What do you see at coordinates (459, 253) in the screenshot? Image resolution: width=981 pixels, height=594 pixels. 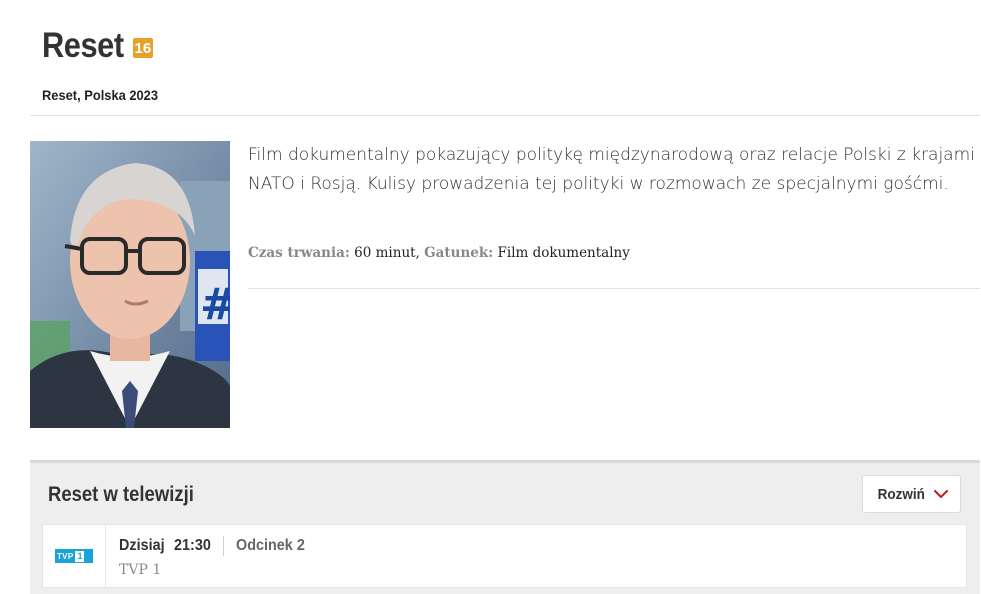 I see `genre-label: Gatunek:` at bounding box center [459, 253].